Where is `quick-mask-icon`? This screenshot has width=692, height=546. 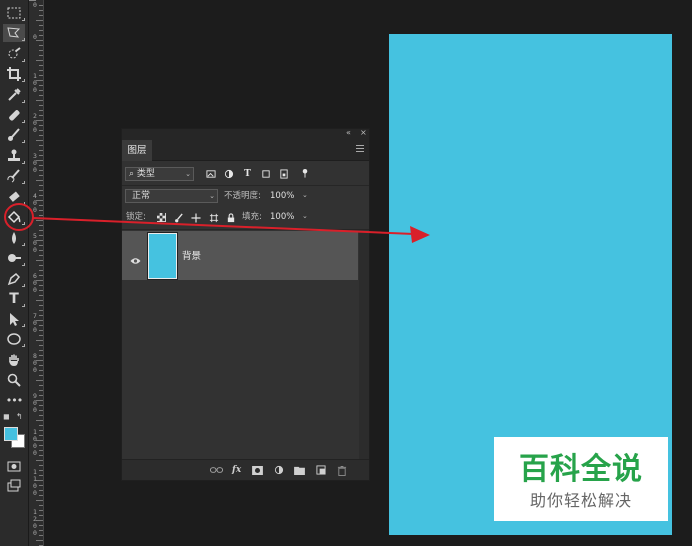
quick-mask-icon is located at coordinates (14, 466).